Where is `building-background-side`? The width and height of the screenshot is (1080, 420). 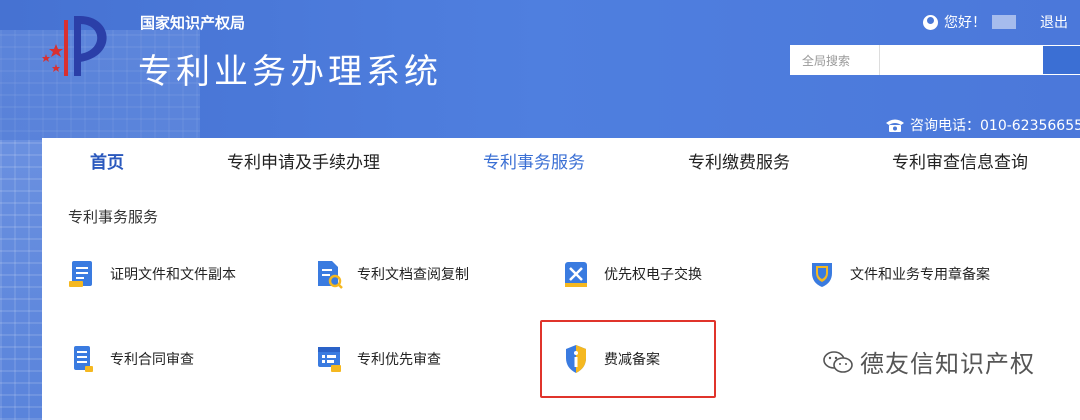
building-background-side is located at coordinates (21, 280).